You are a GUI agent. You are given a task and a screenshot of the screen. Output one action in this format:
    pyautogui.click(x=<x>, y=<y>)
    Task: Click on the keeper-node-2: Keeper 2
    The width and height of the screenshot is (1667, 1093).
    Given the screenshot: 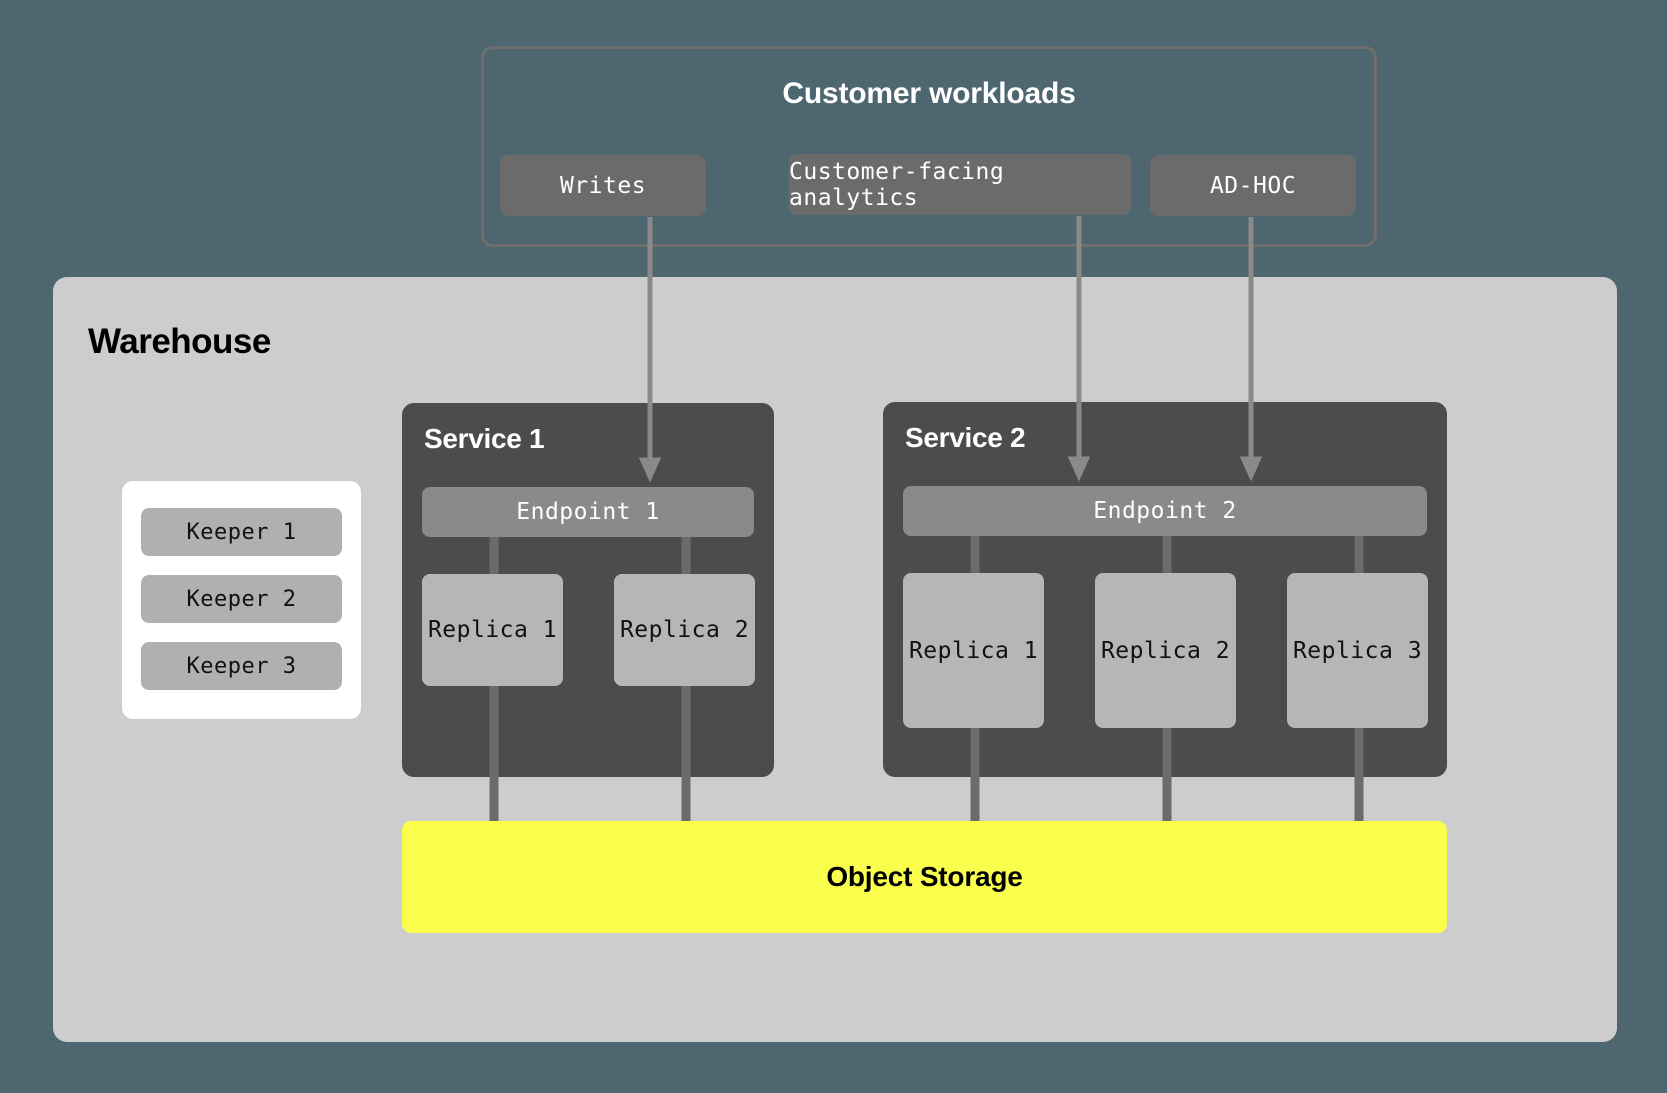 What is the action you would take?
    pyautogui.click(x=241, y=599)
    